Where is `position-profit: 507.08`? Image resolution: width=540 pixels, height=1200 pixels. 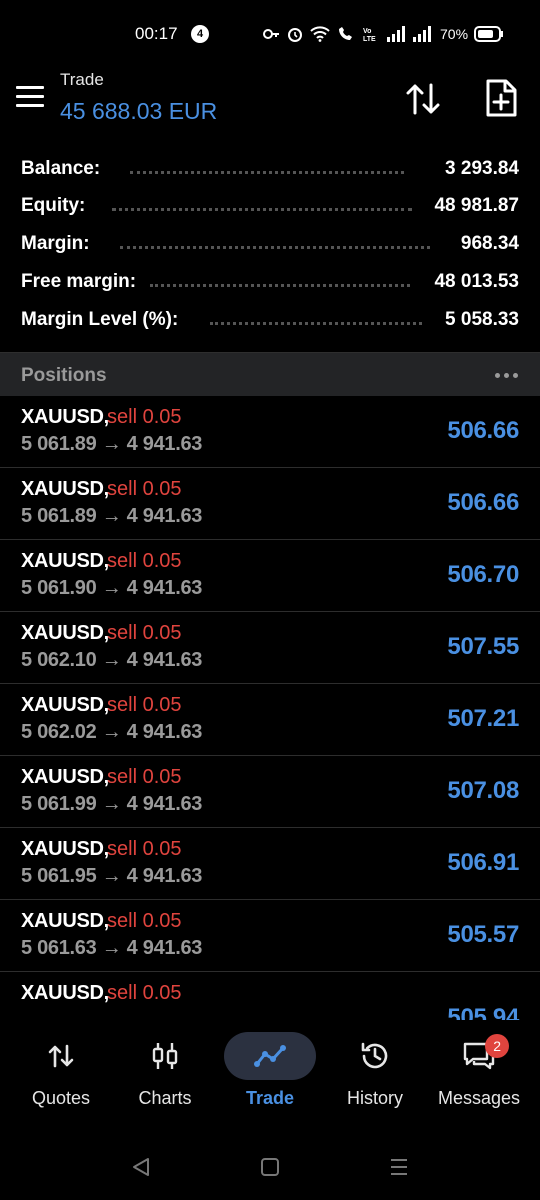 position-profit: 507.08 is located at coordinates (483, 790).